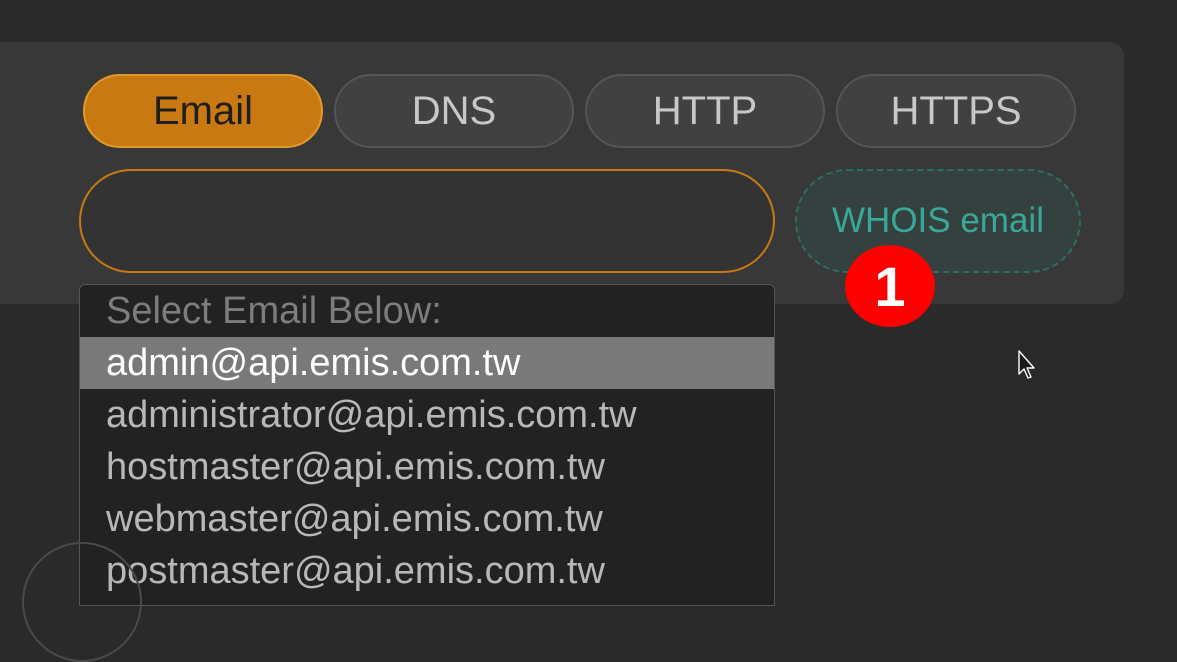 The width and height of the screenshot is (1177, 662). What do you see at coordinates (427, 363) in the screenshot?
I see `dropdown-option-admin: admin@api.emis.com.tw` at bounding box center [427, 363].